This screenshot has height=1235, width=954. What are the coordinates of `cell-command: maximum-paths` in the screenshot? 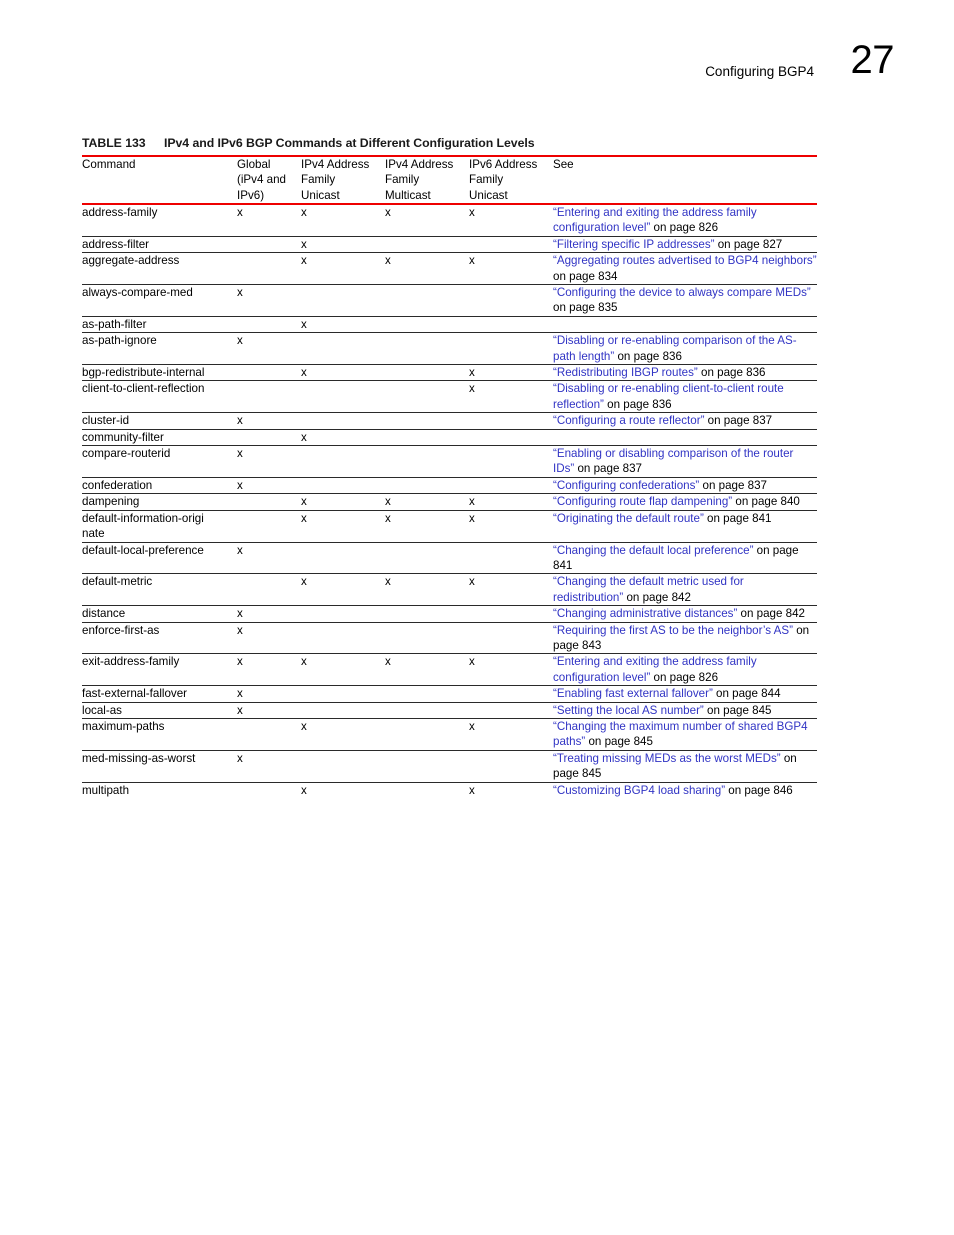 It's located at (159, 734).